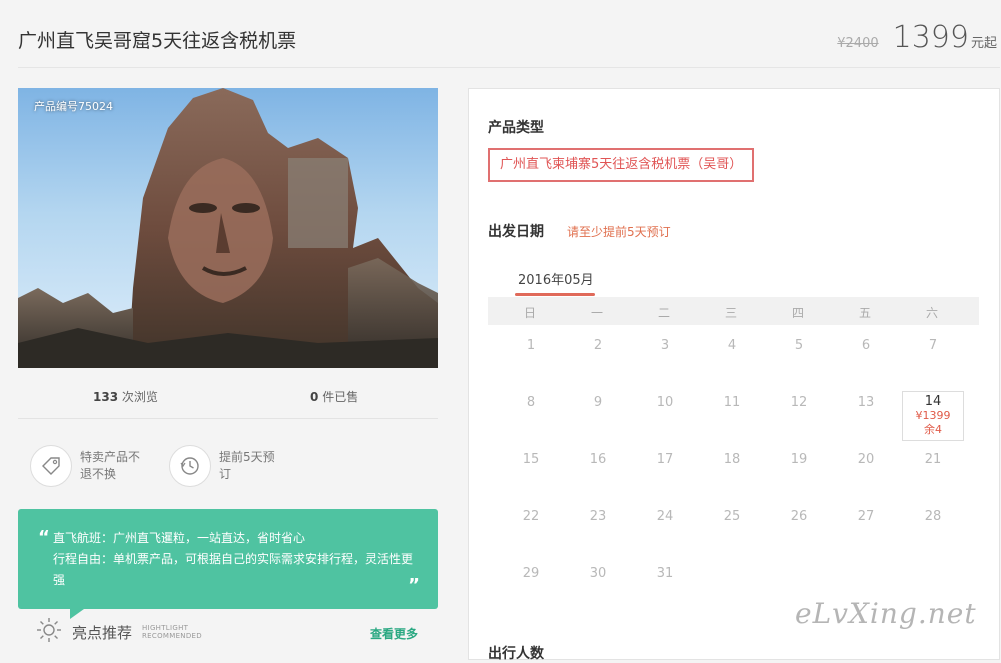 The width and height of the screenshot is (1001, 663). I want to click on feature-advance-booking: 提前5天预订, so click(226, 466).